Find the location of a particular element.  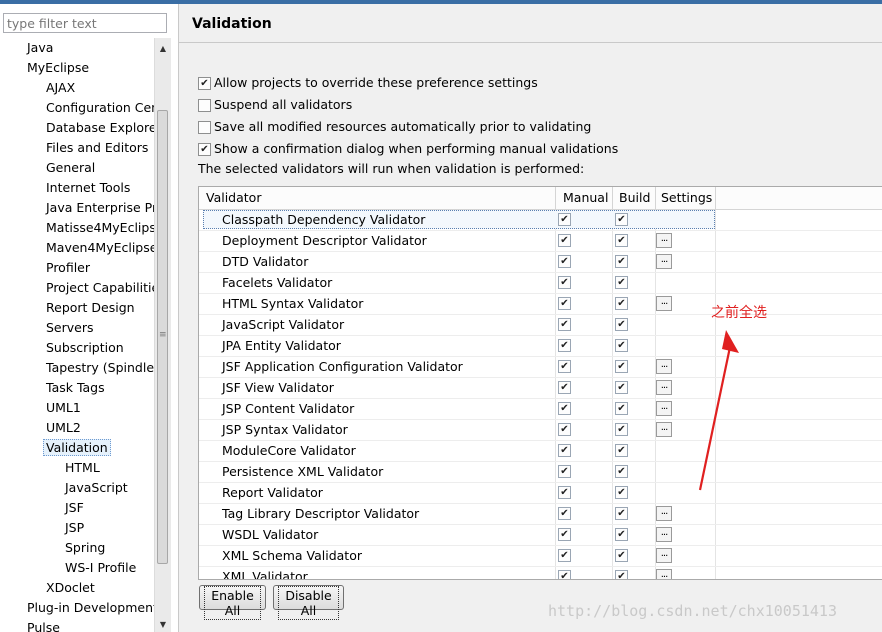

scroll-up-arrow-icon: ▲ is located at coordinates (163, 49).